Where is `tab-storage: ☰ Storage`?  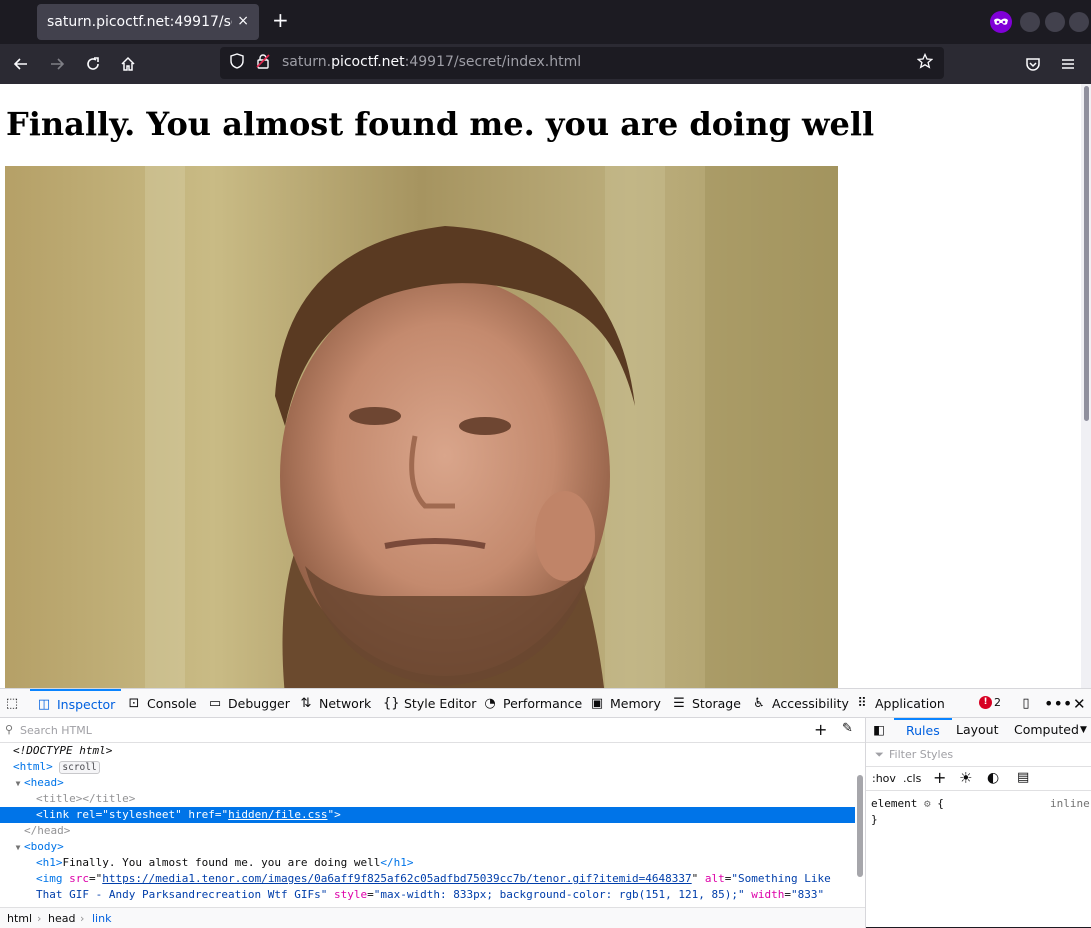 tab-storage: ☰ Storage is located at coordinates (706, 703).